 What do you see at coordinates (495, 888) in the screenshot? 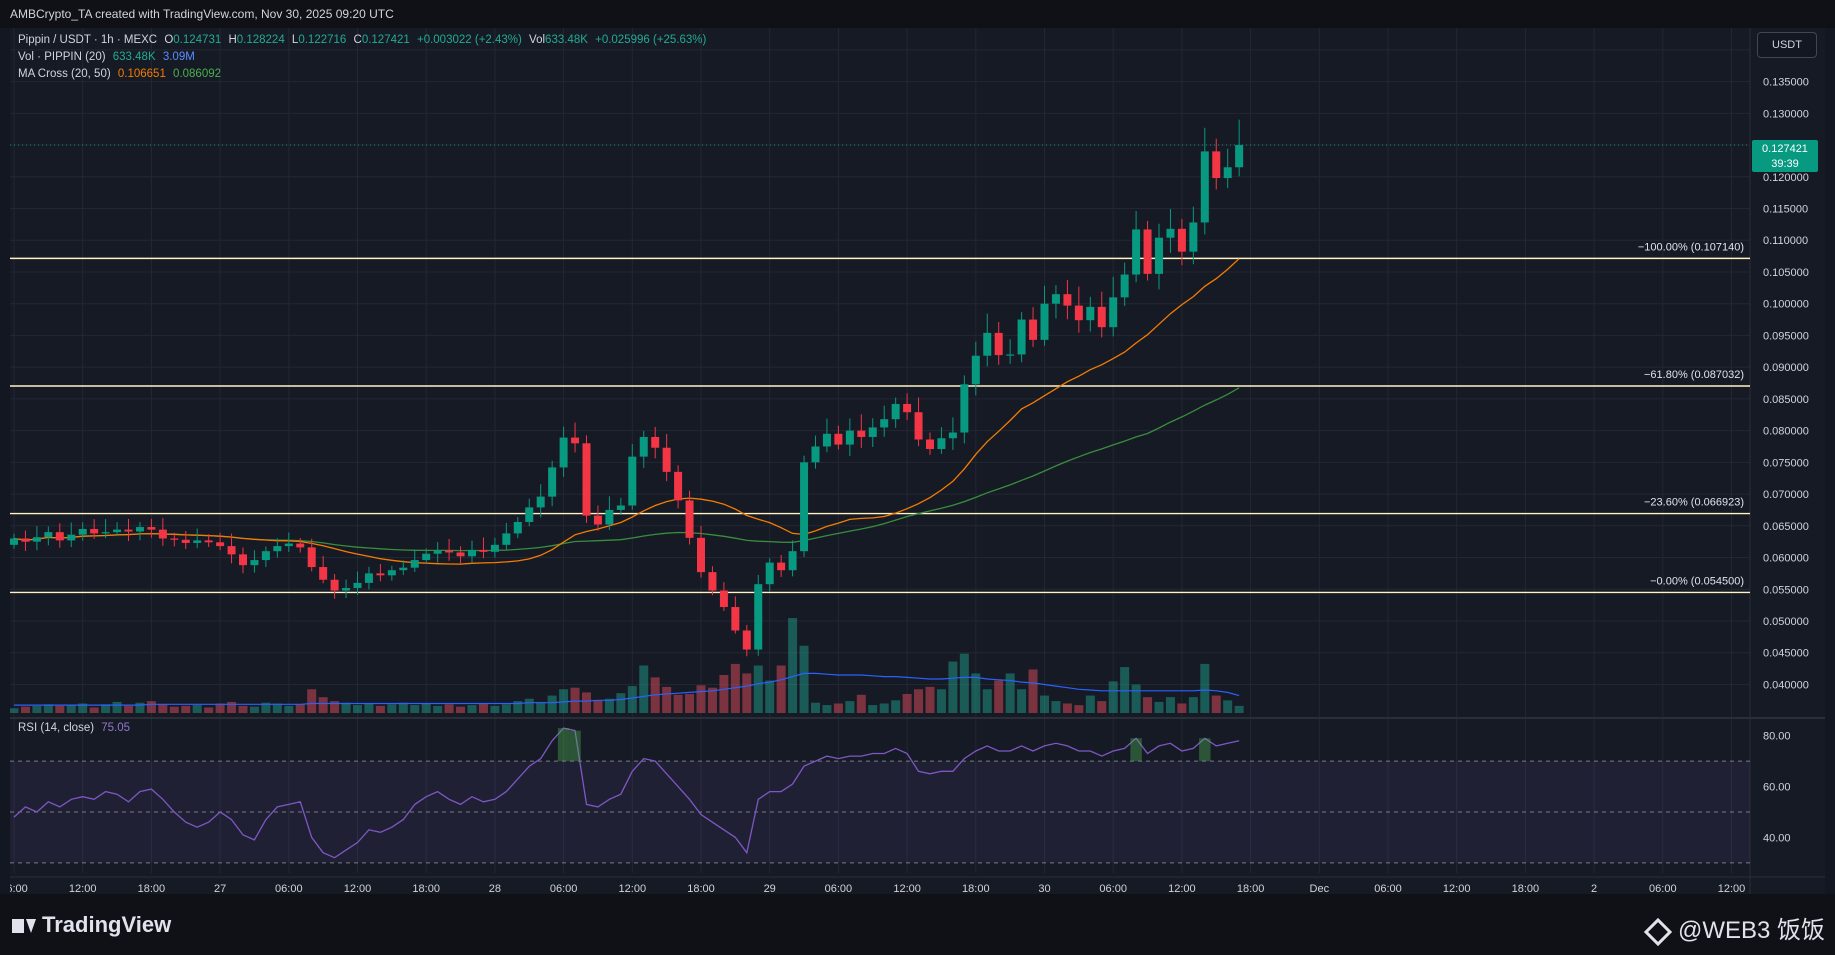
I see `time-tick-label: 28` at bounding box center [495, 888].